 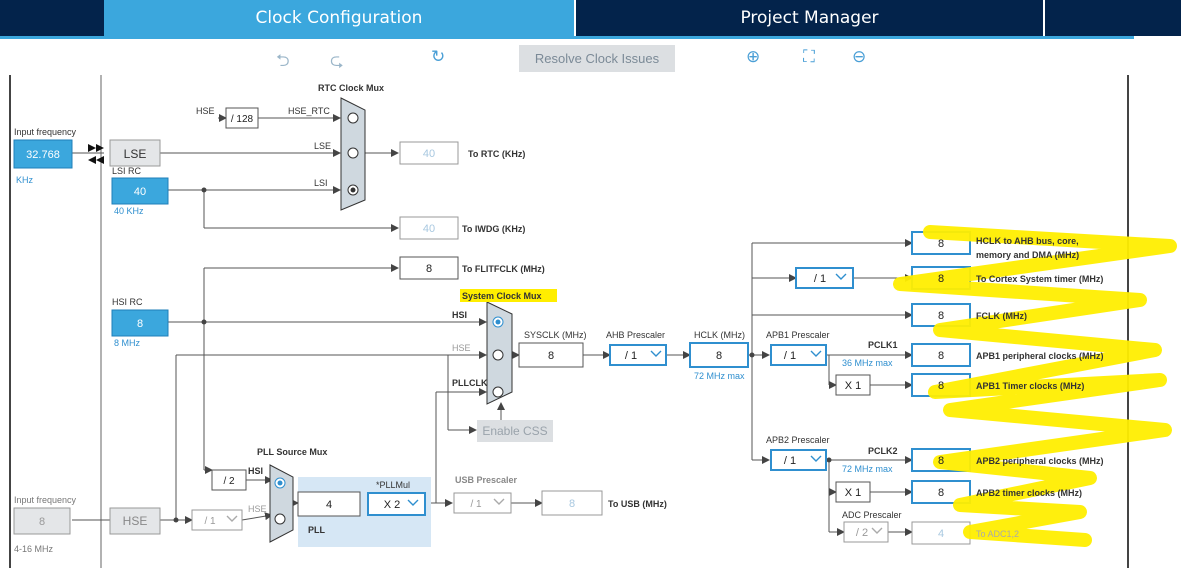 What do you see at coordinates (496, 154) in the screenshot?
I see `to-rtc-label: To RTC (KHz)` at bounding box center [496, 154].